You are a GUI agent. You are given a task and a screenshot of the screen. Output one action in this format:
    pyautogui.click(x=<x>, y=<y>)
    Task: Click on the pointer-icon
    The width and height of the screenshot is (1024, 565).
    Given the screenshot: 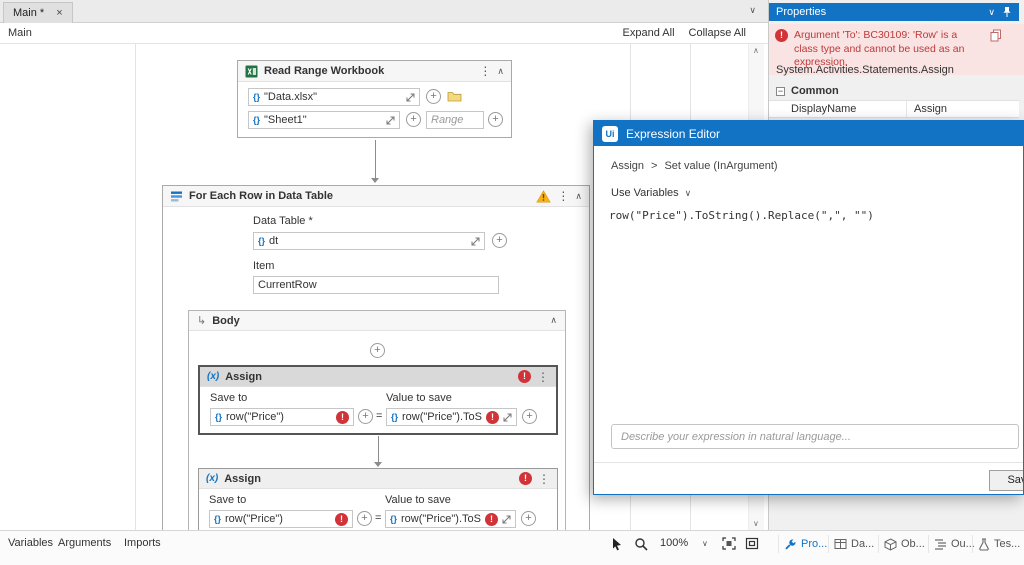 What is the action you would take?
    pyautogui.click(x=616, y=546)
    